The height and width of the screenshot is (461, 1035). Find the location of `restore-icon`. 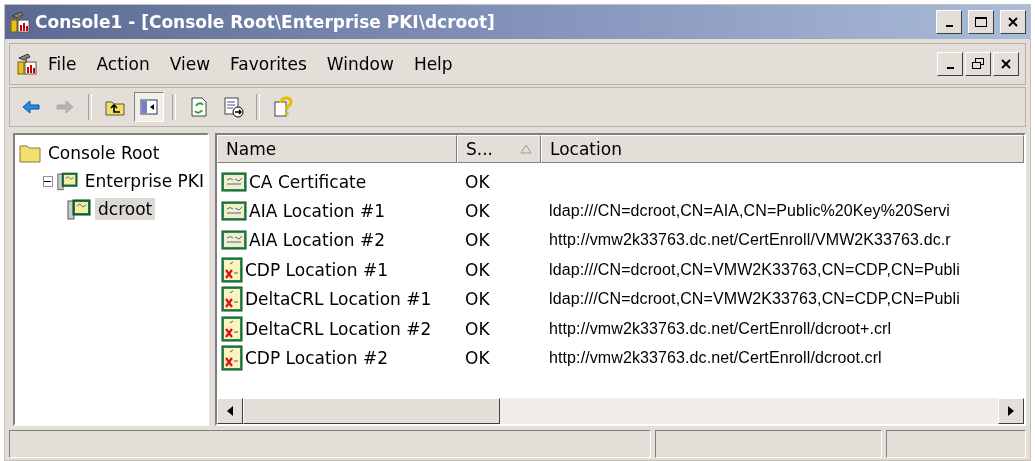

restore-icon is located at coordinates (978, 64).